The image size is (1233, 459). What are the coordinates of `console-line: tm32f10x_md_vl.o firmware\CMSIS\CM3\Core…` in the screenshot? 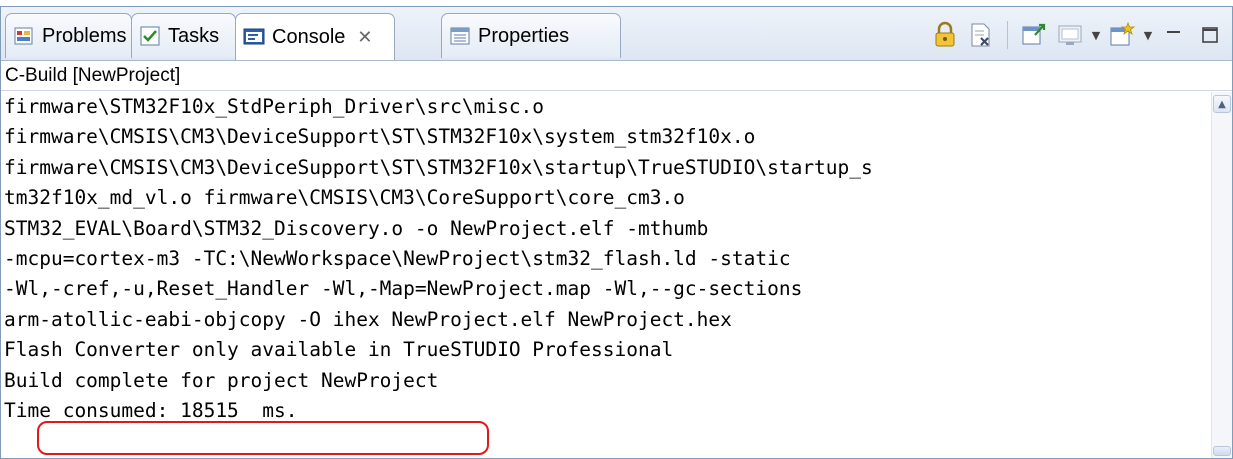 It's located at (344, 198).